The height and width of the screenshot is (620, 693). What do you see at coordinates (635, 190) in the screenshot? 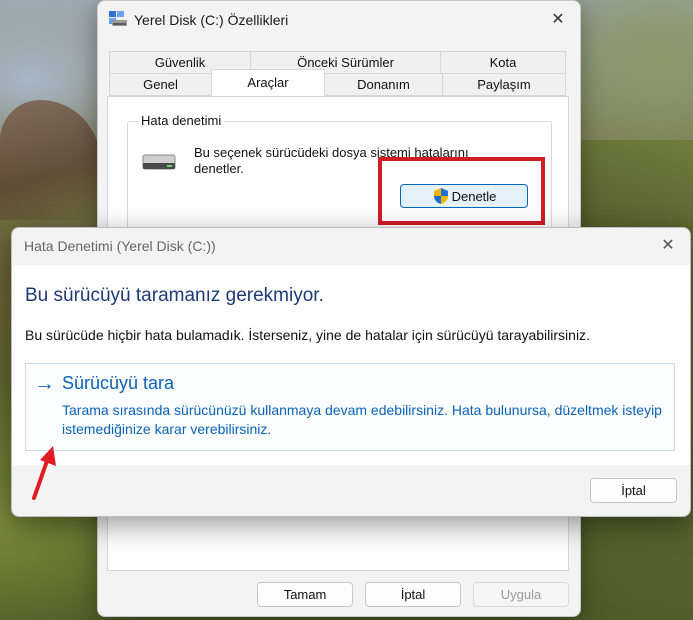
I see `wallpaper-hill` at bounding box center [635, 190].